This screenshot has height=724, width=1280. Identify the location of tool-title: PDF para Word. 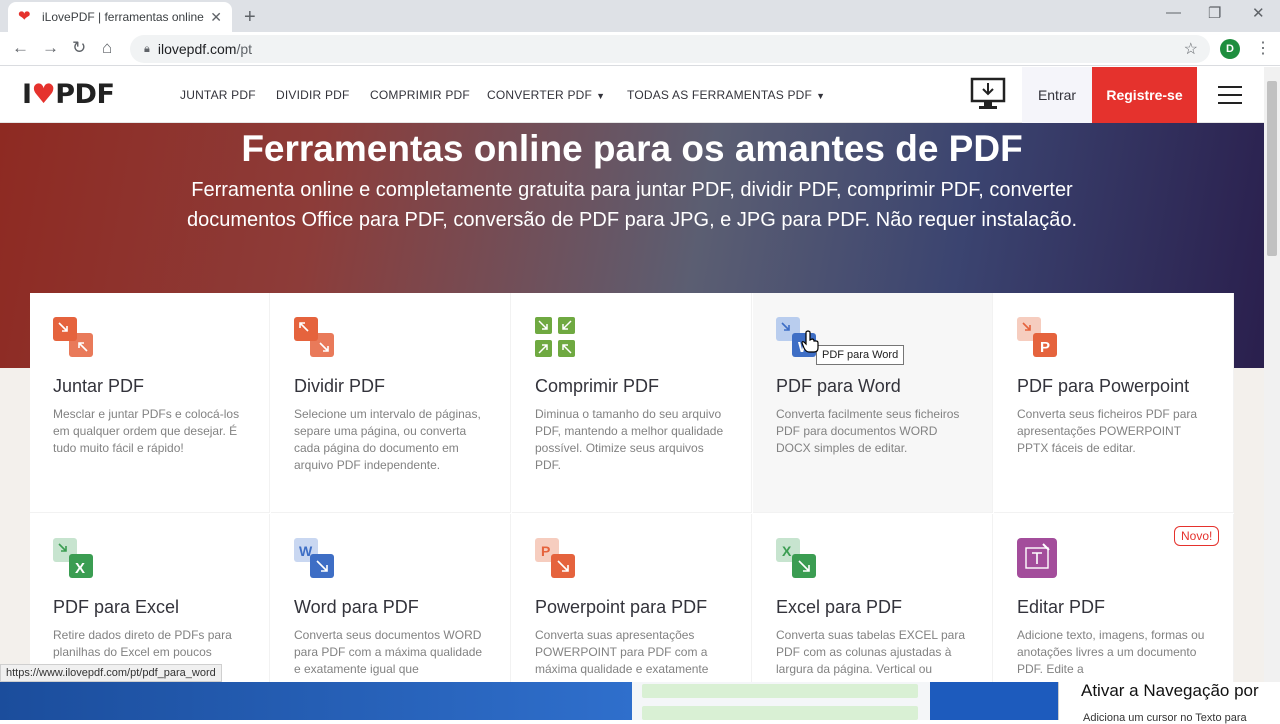
(838, 386).